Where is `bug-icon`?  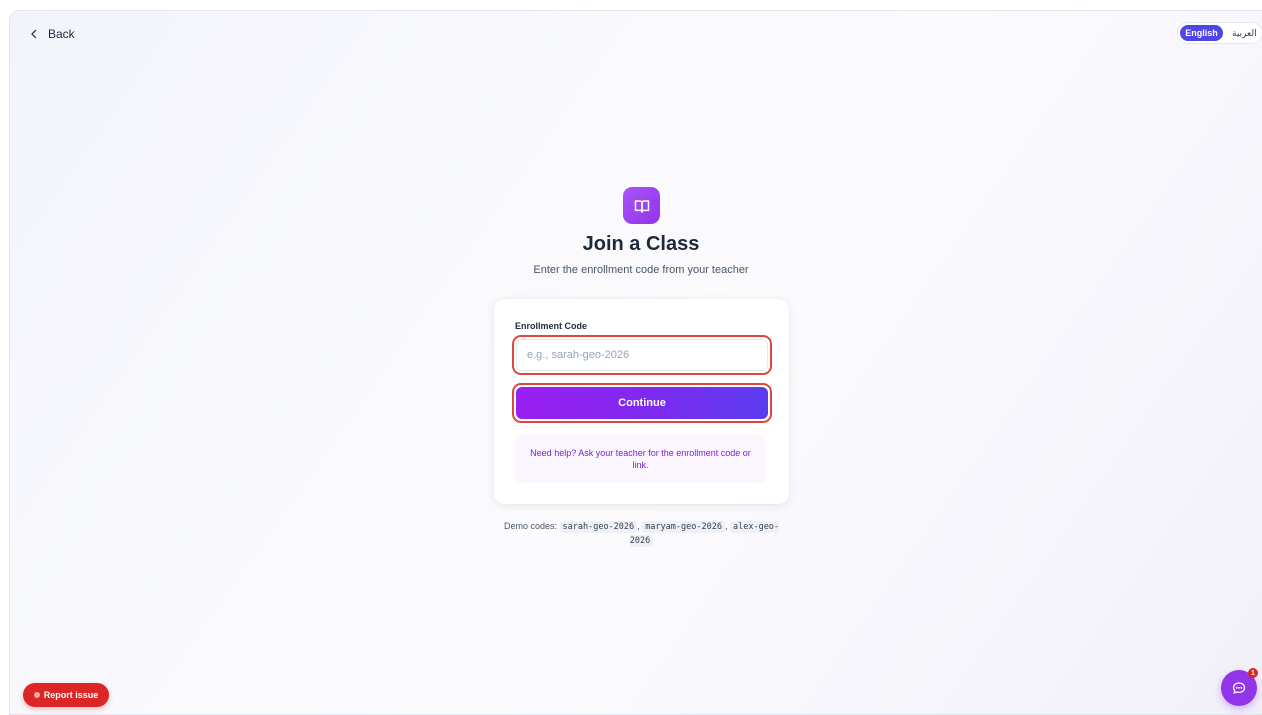
bug-icon is located at coordinates (36, 695).